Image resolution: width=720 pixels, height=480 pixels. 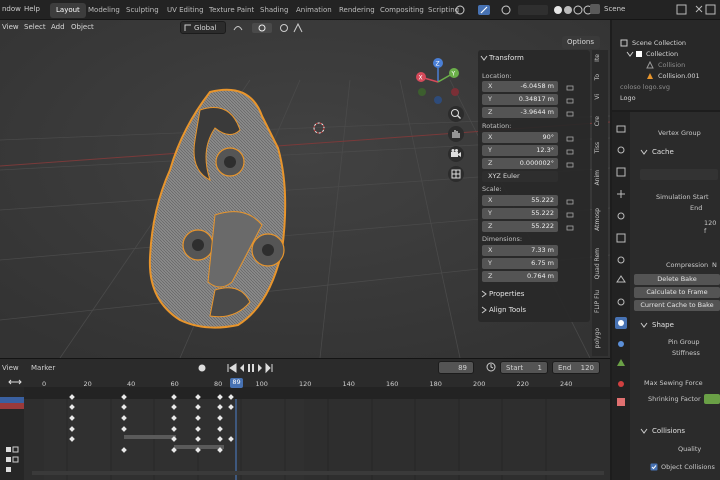 What do you see at coordinates (87, 384) in the screenshot?
I see `ruler-tick-label: 20` at bounding box center [87, 384].